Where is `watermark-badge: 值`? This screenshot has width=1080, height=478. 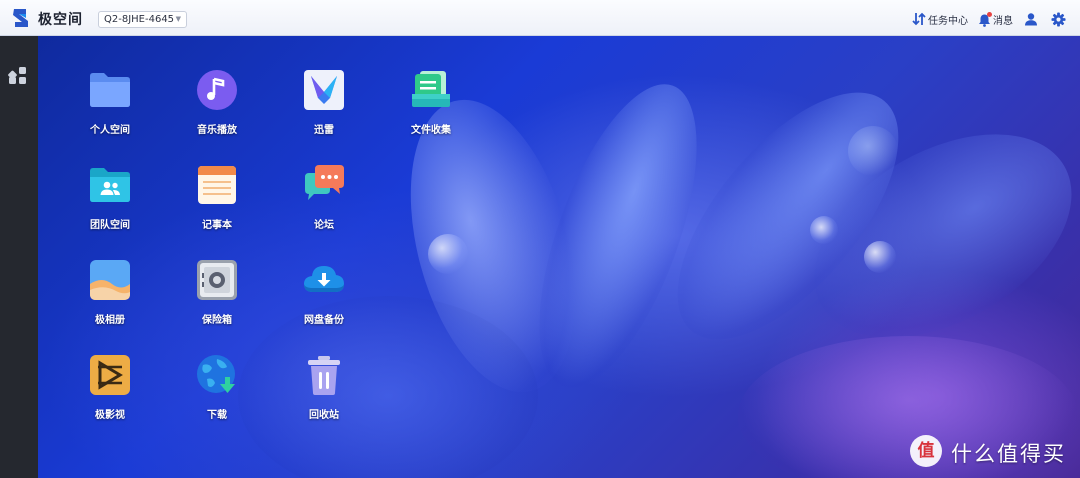 watermark-badge: 值 is located at coordinates (926, 451).